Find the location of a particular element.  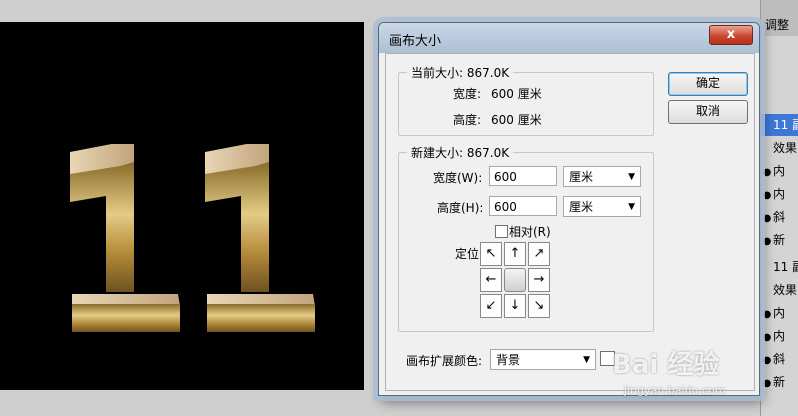

arrow-up-right-icon: ↗ is located at coordinates (539, 253).